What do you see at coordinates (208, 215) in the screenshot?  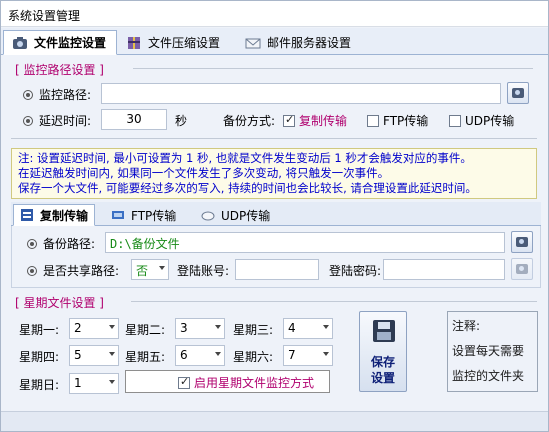 I see `cloud-icon` at bounding box center [208, 215].